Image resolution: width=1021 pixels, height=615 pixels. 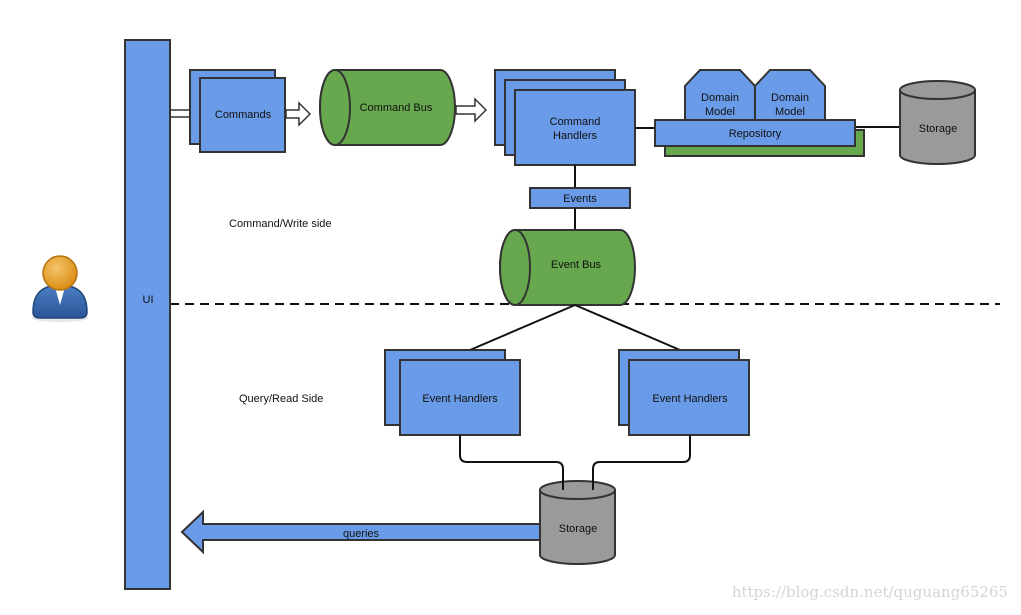 What do you see at coordinates (690, 399) in the screenshot?
I see `event-handlers-2-label: Event Handlers` at bounding box center [690, 399].